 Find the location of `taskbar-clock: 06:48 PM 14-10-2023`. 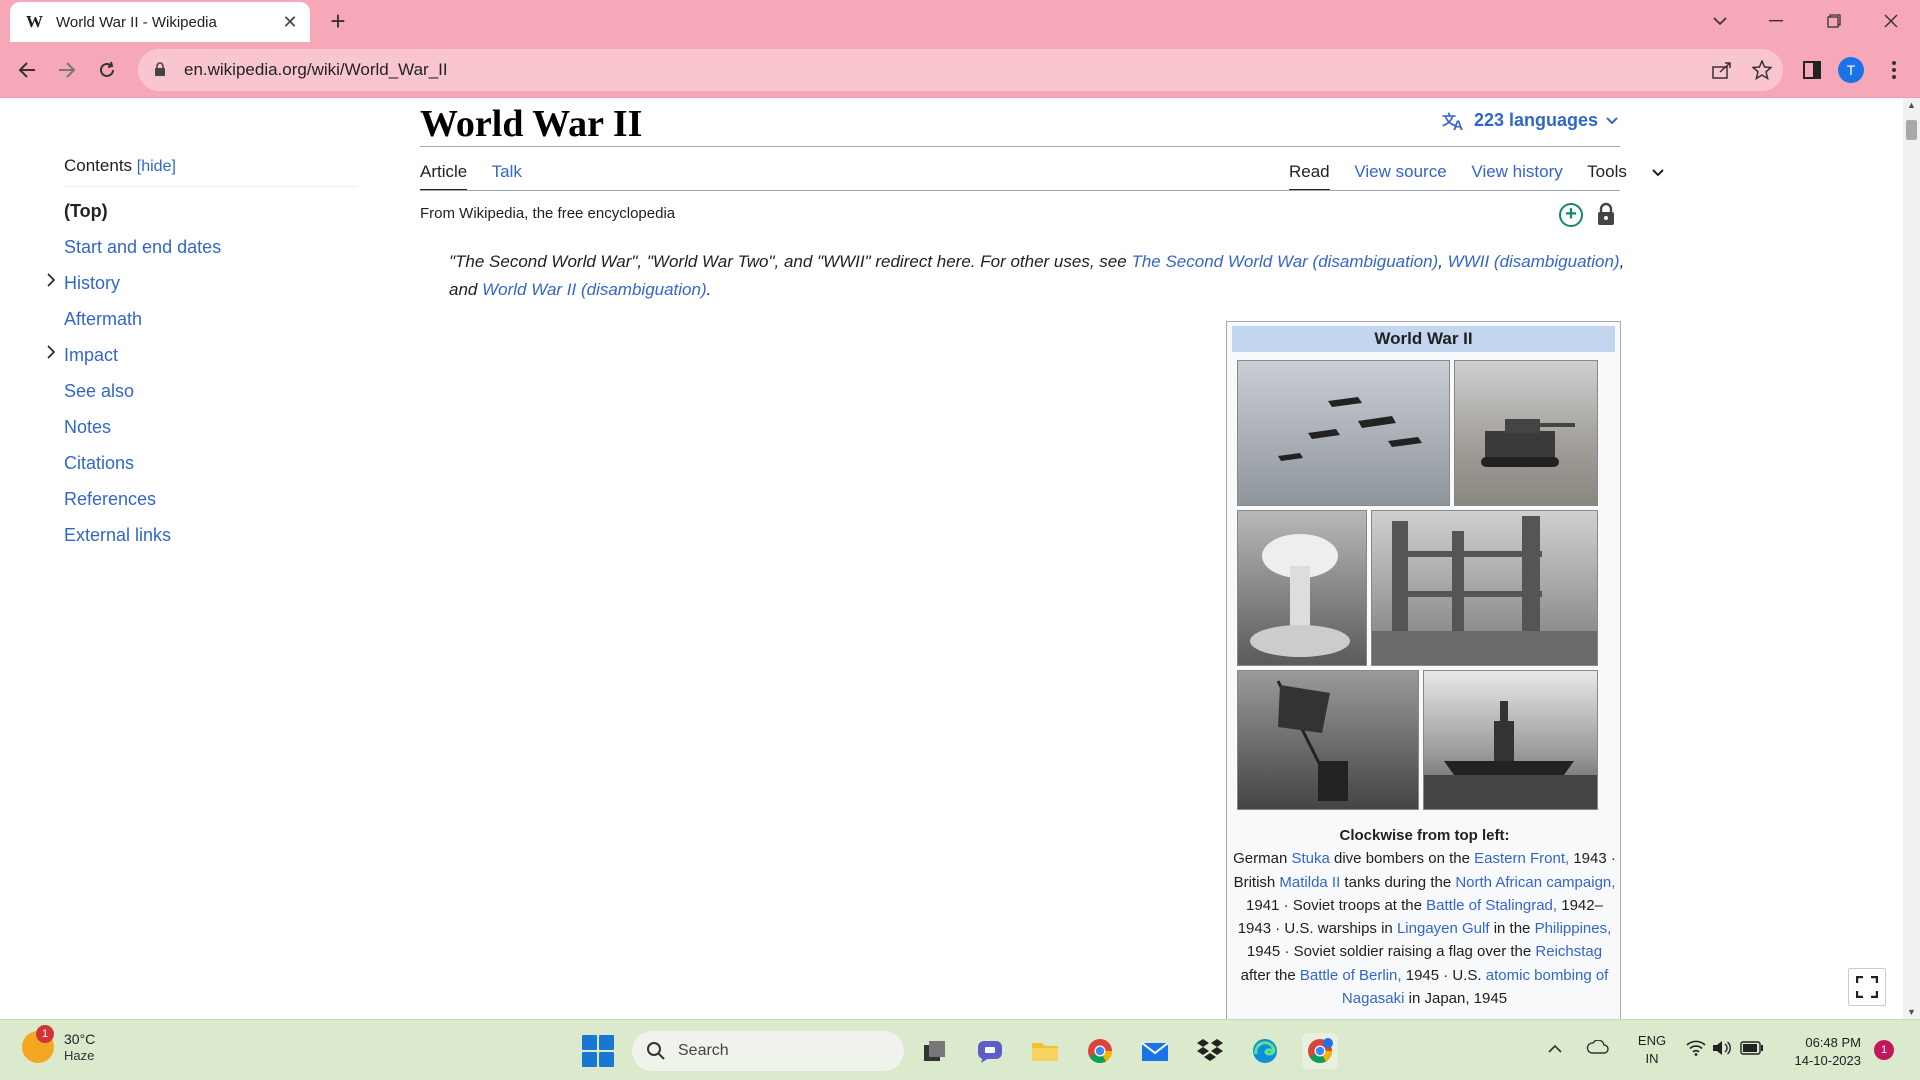

taskbar-clock: 06:48 PM 14-10-2023 is located at coordinates (1820, 1052).